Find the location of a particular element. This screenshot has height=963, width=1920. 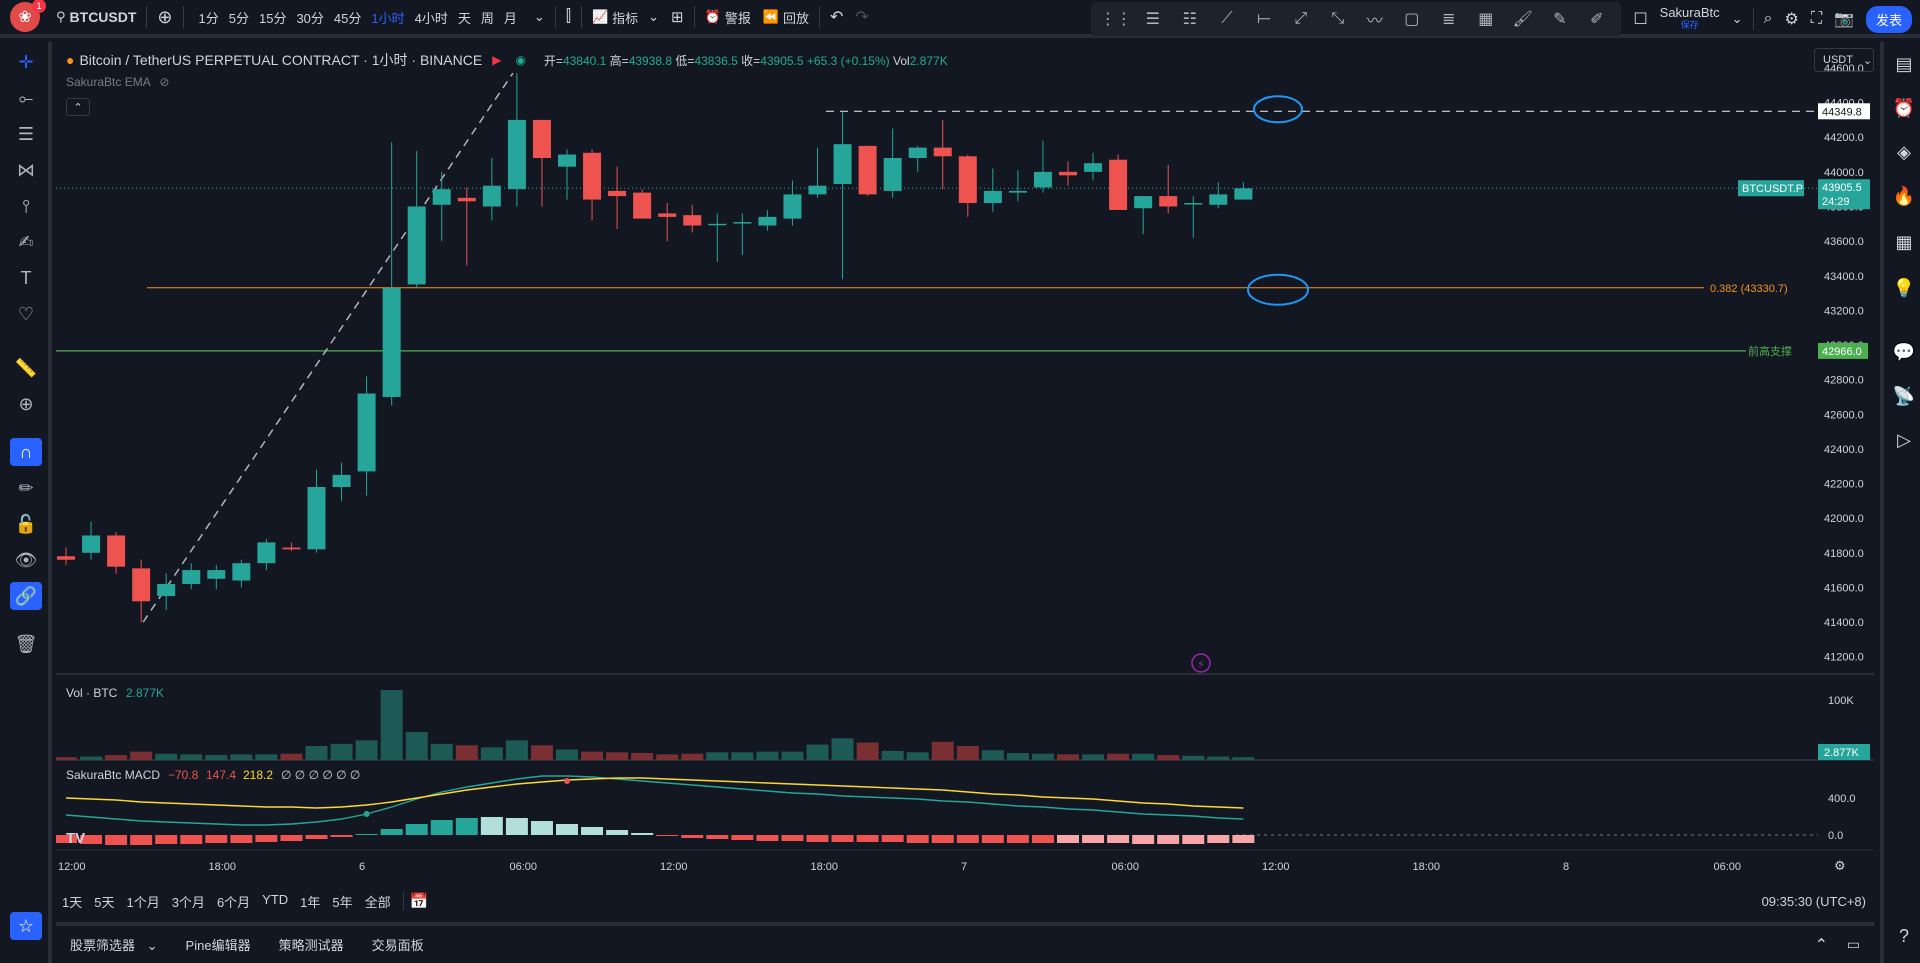

link-icon: 🔗 is located at coordinates (26, 596).